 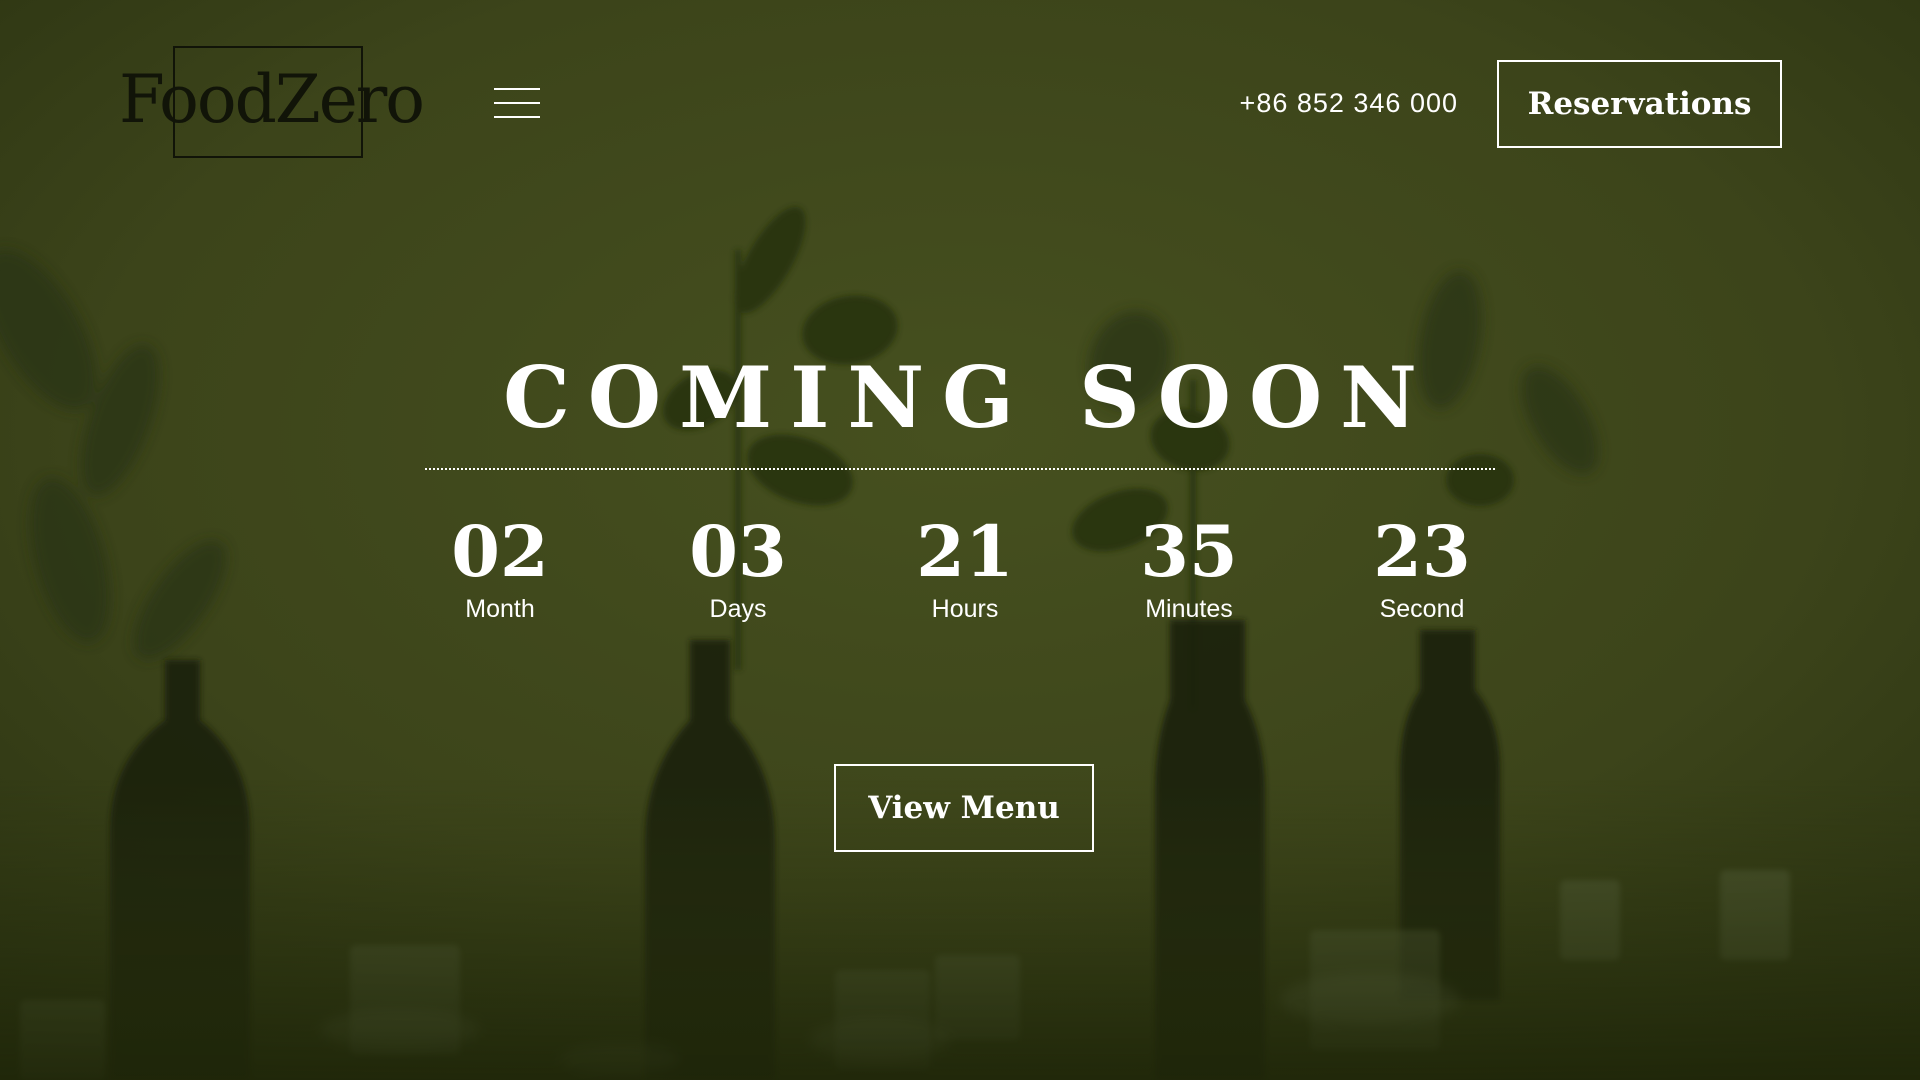 What do you see at coordinates (969, 397) in the screenshot?
I see `page-title: COMING SOON` at bounding box center [969, 397].